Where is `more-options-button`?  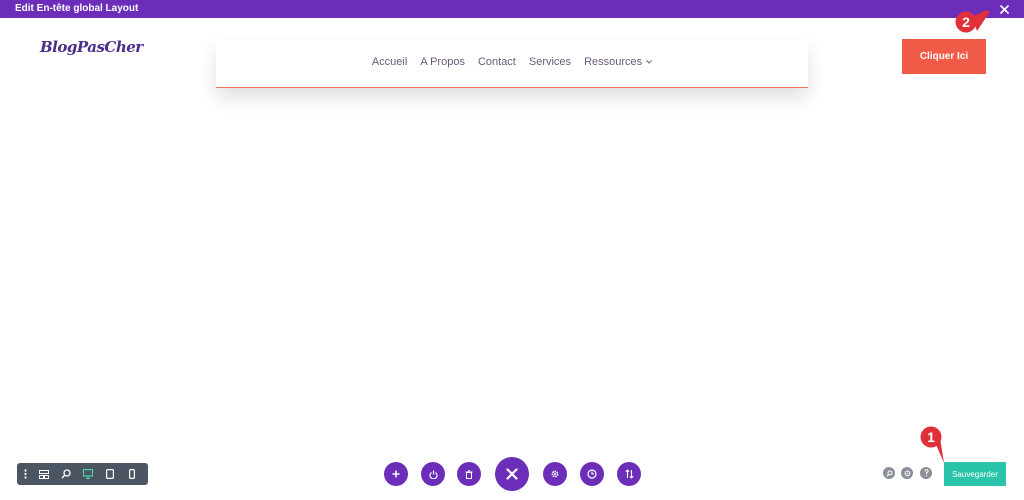
more-options-button is located at coordinates (25, 474).